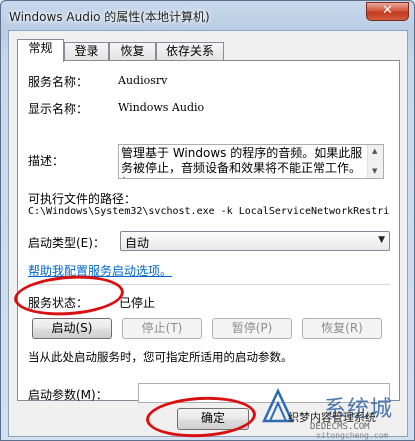  Describe the element at coordinates (40, 50) in the screenshot. I see `tab-general: 常规` at that location.